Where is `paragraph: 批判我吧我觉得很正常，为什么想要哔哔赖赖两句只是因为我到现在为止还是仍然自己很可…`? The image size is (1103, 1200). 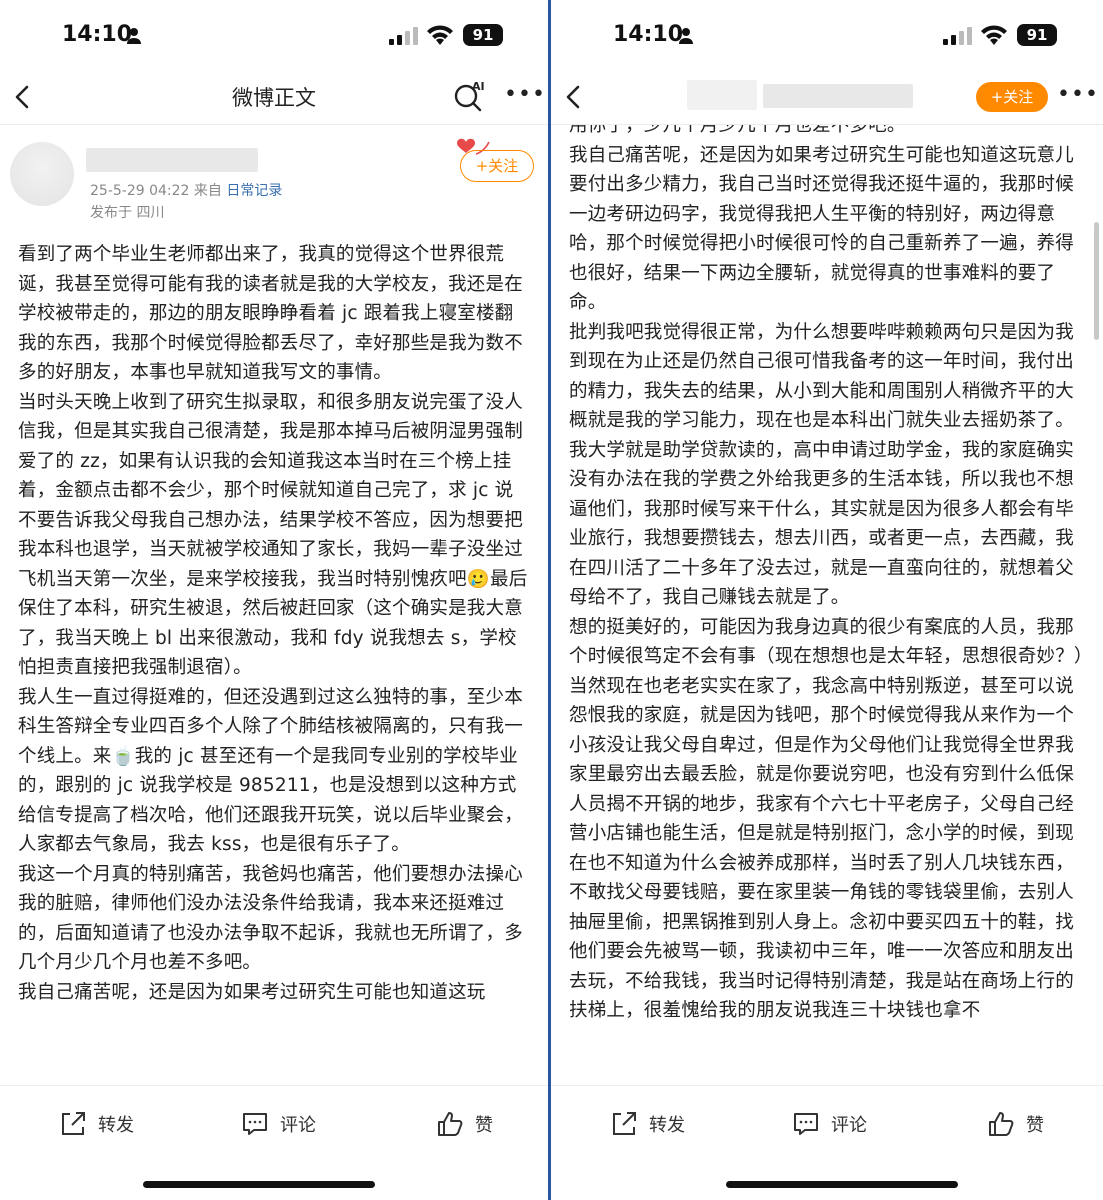 paragraph: 批判我吧我觉得很正常，为什么想要哔哔赖赖两句只是因为我到现在为止还是仍然自己很可… is located at coordinates (821, 376).